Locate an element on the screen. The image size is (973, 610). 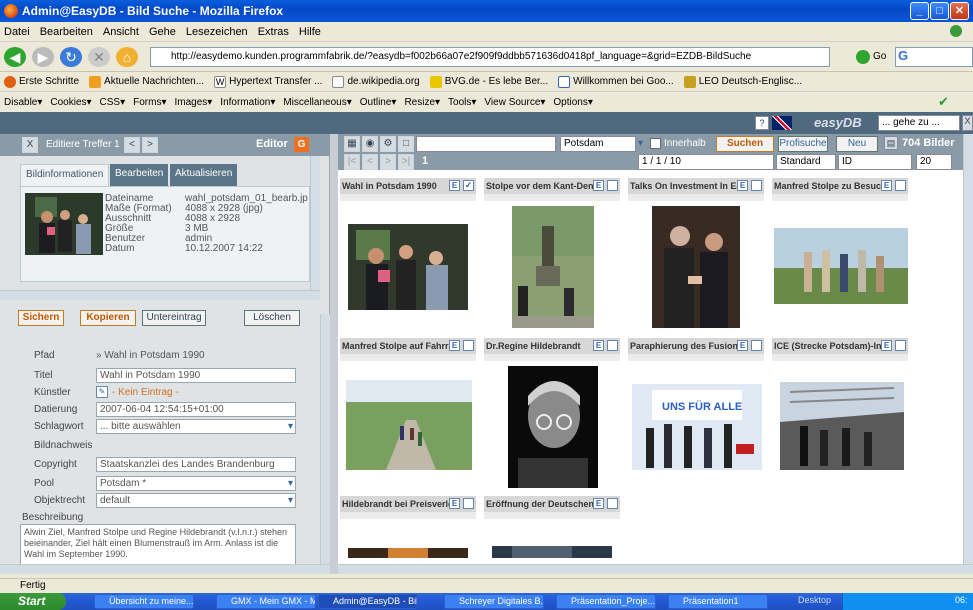
date-field: 2007-06-04 12:54:15+01:00 is located at coordinates (196, 409).